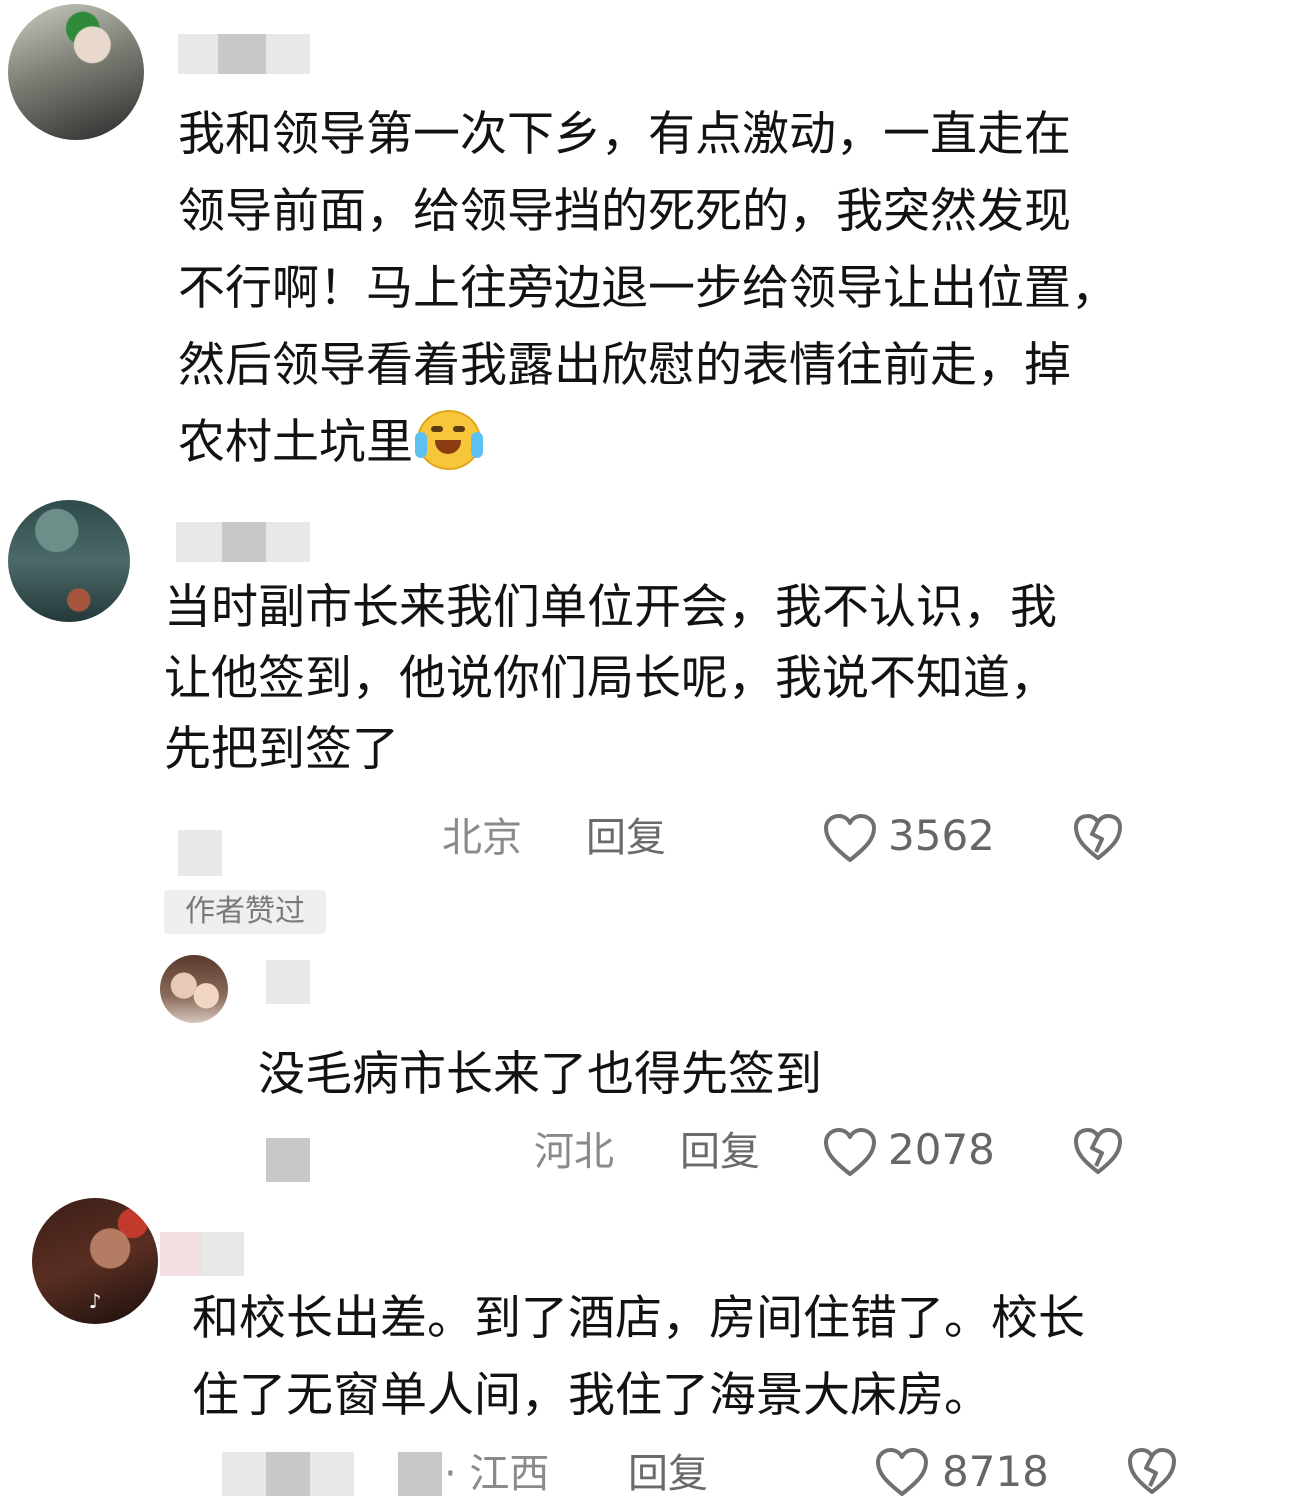 Image resolution: width=1290 pixels, height=1512 pixels. What do you see at coordinates (482, 838) in the screenshot?
I see `location-label: 北京` at bounding box center [482, 838].